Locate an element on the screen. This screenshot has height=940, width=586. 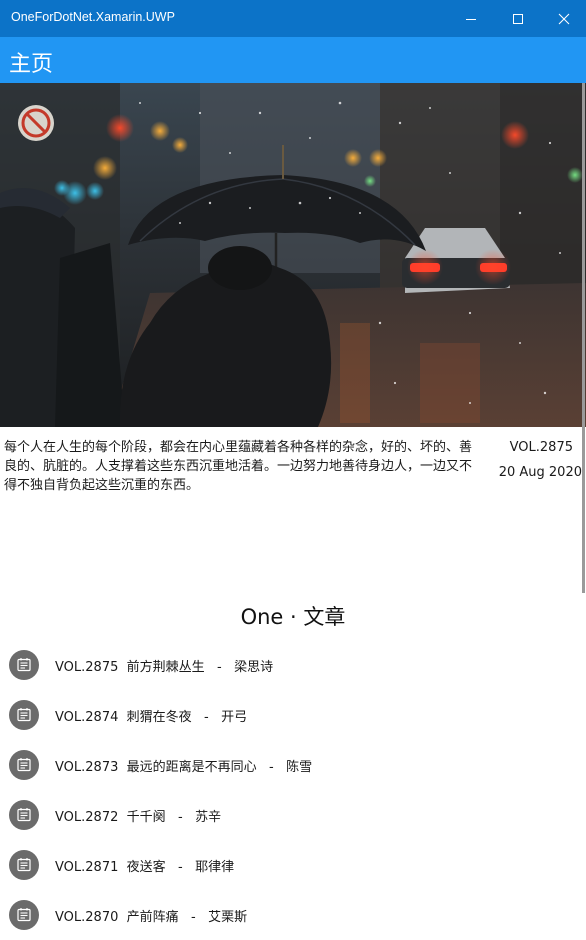
article-label: VOL.2875 前方荆棘丛生 - 梁思诗 is located at coordinates (164, 667).